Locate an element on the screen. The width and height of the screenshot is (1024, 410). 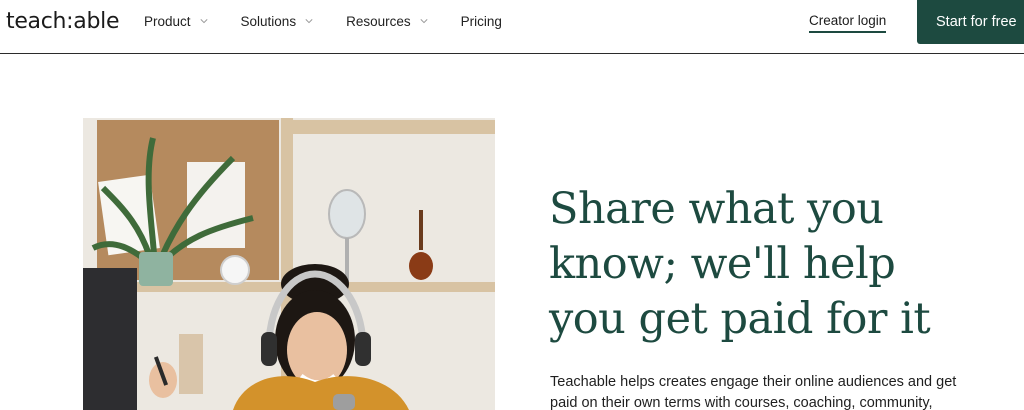
nav-item-resources: Resources is located at coordinates (387, 21).